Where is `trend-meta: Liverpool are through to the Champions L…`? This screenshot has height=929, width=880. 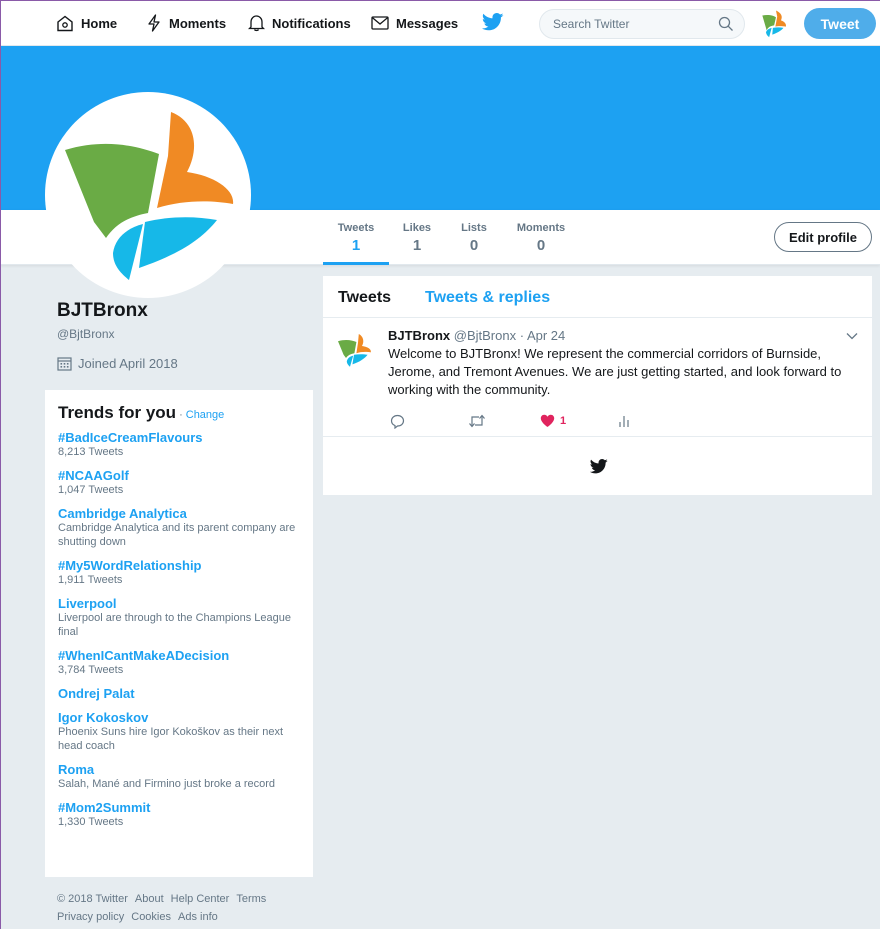
trend-meta: Liverpool are through to the Champions L… is located at coordinates (174, 625).